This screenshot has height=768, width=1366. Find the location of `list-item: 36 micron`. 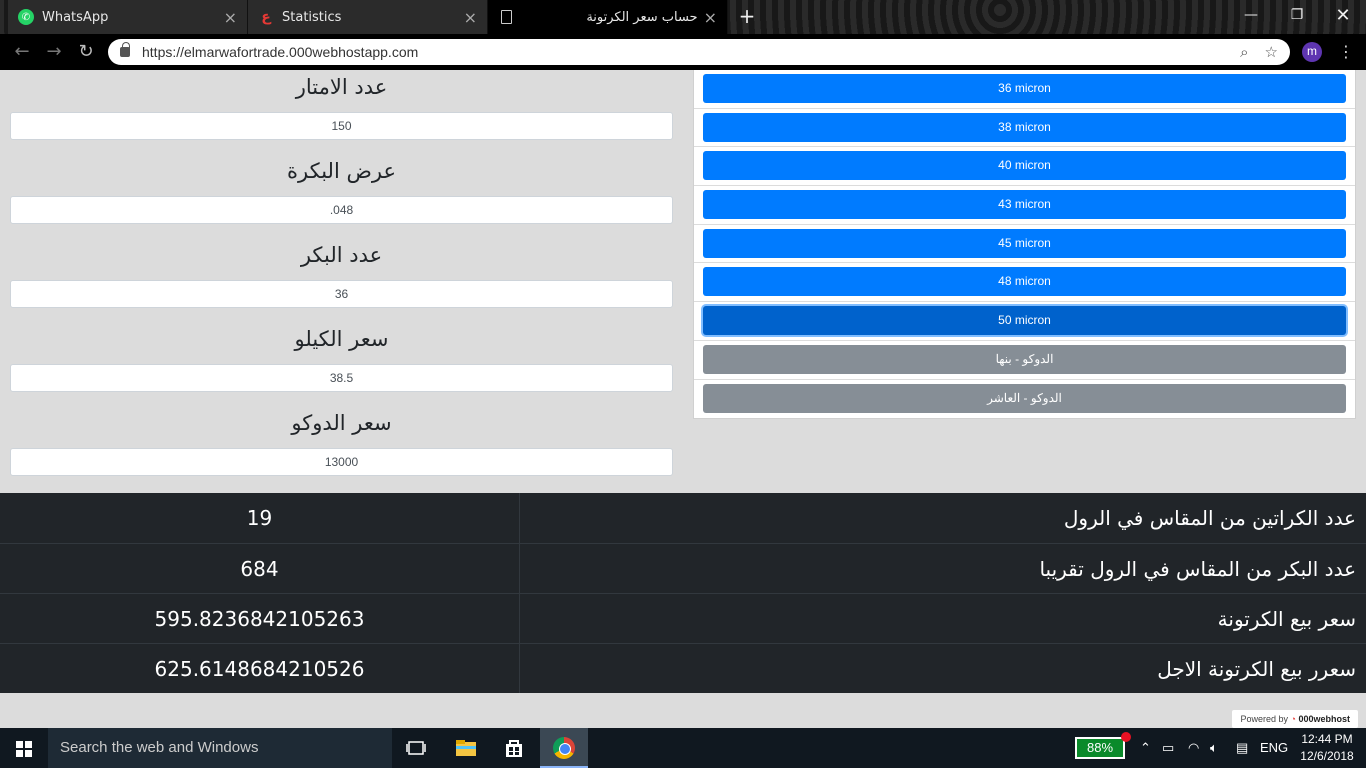

list-item: 36 micron is located at coordinates (1024, 89).